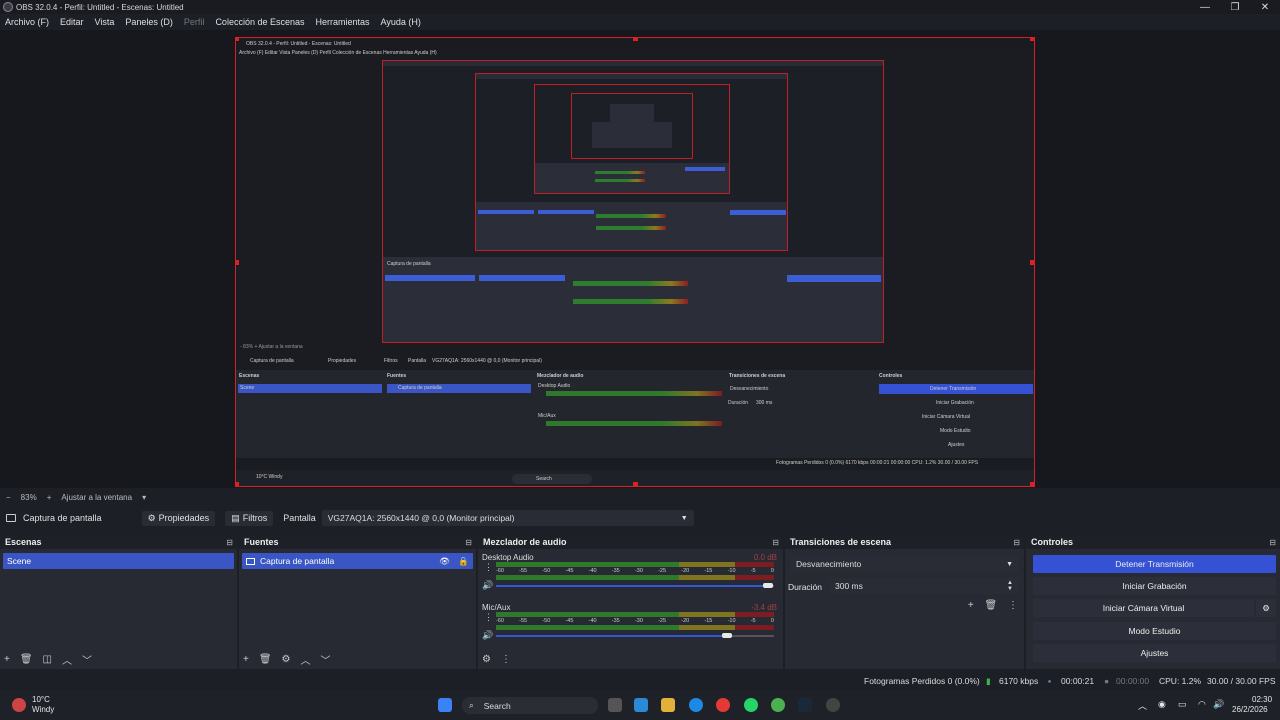 The height and width of the screenshot is (720, 1280). What do you see at coordinates (237, 262) in the screenshot?
I see `resize-handle-ml` at bounding box center [237, 262].